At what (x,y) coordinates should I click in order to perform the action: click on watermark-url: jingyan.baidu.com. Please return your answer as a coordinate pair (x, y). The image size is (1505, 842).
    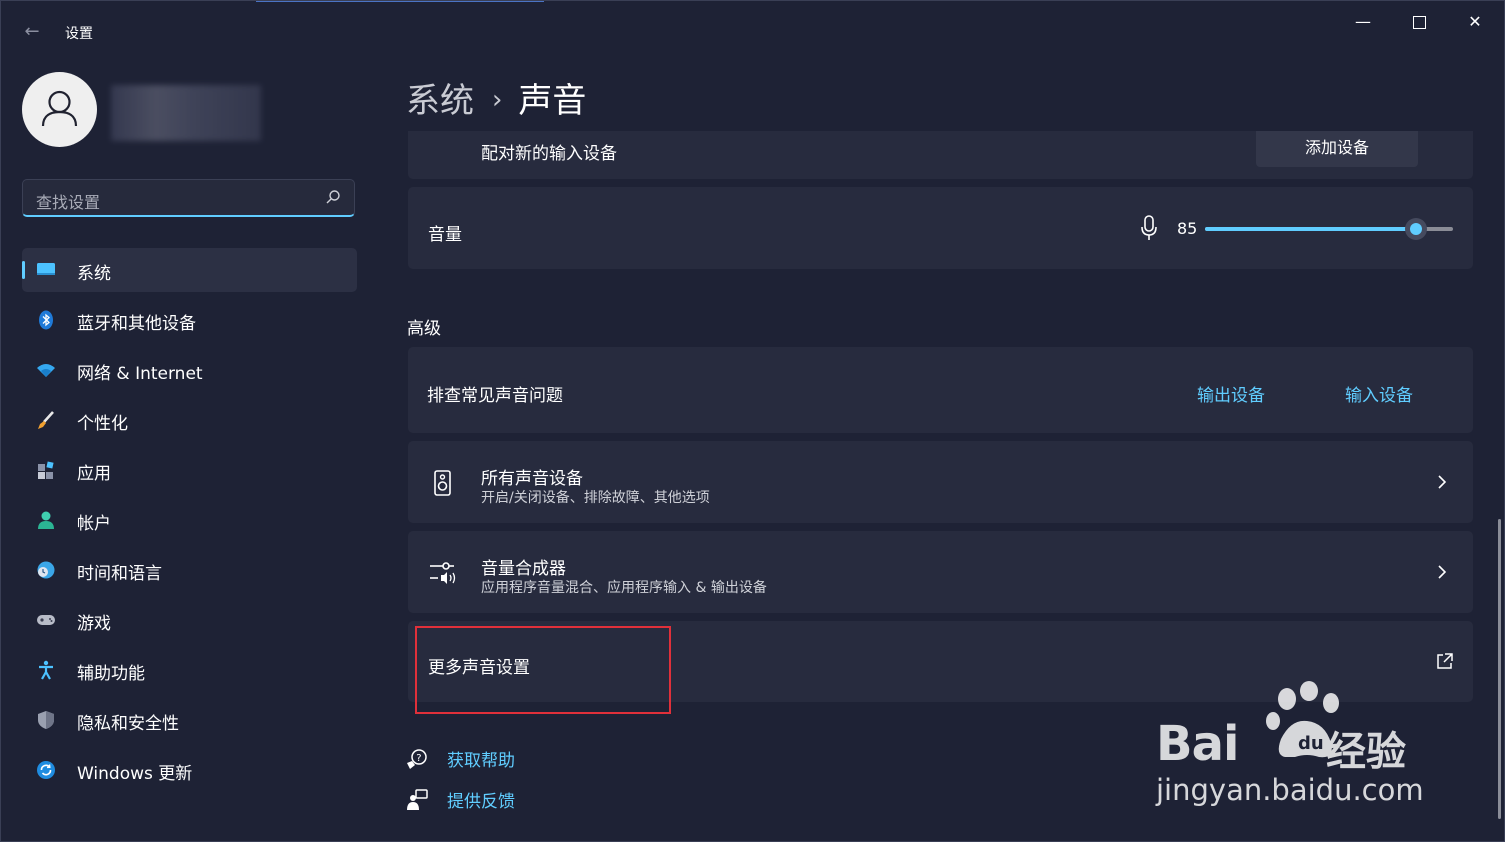
    Looking at the image, I should click on (1290, 790).